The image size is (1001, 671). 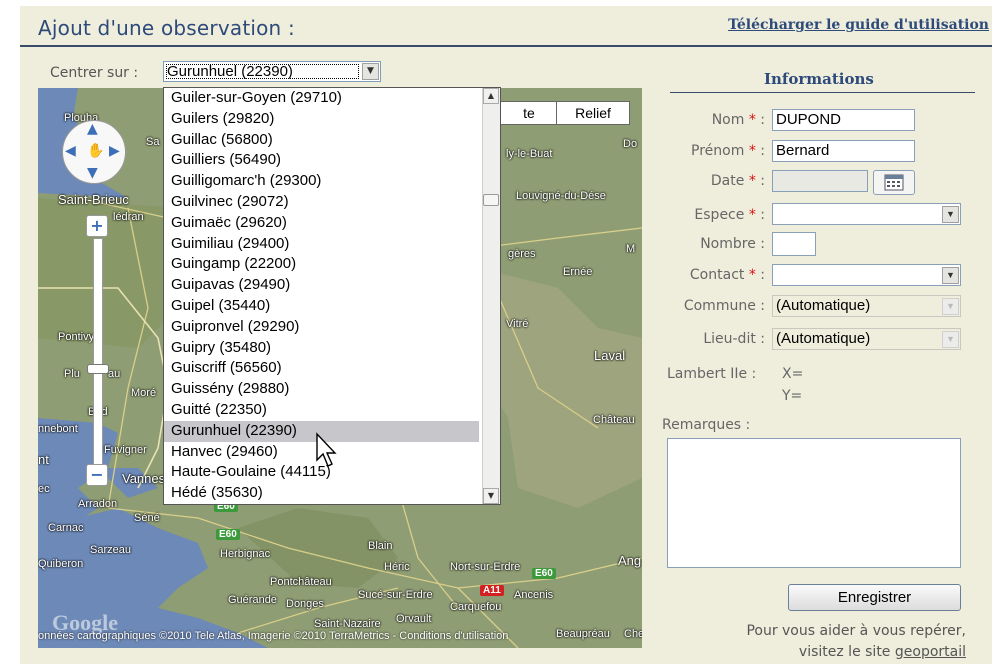 I want to click on map-label: Sucé-sur-Erdre, so click(x=395, y=595).